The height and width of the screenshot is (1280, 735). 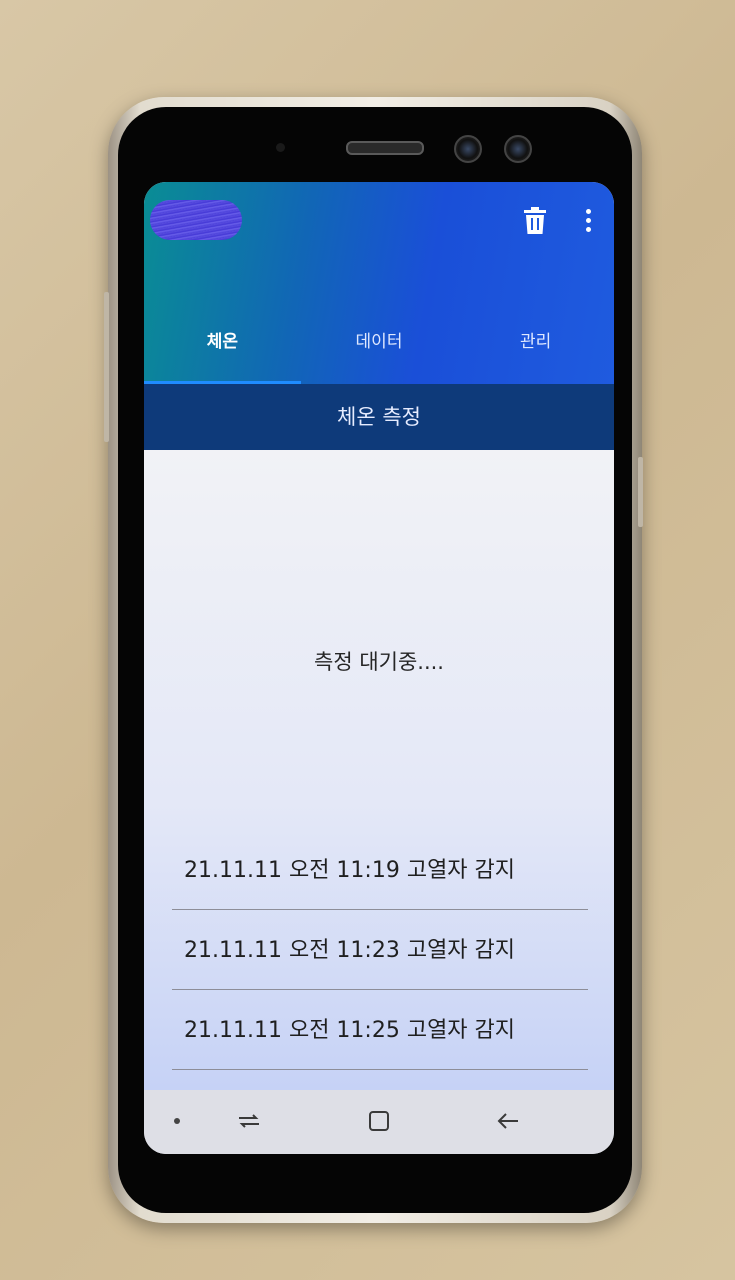 What do you see at coordinates (280, 147) in the screenshot?
I see `proximity-sensor` at bounding box center [280, 147].